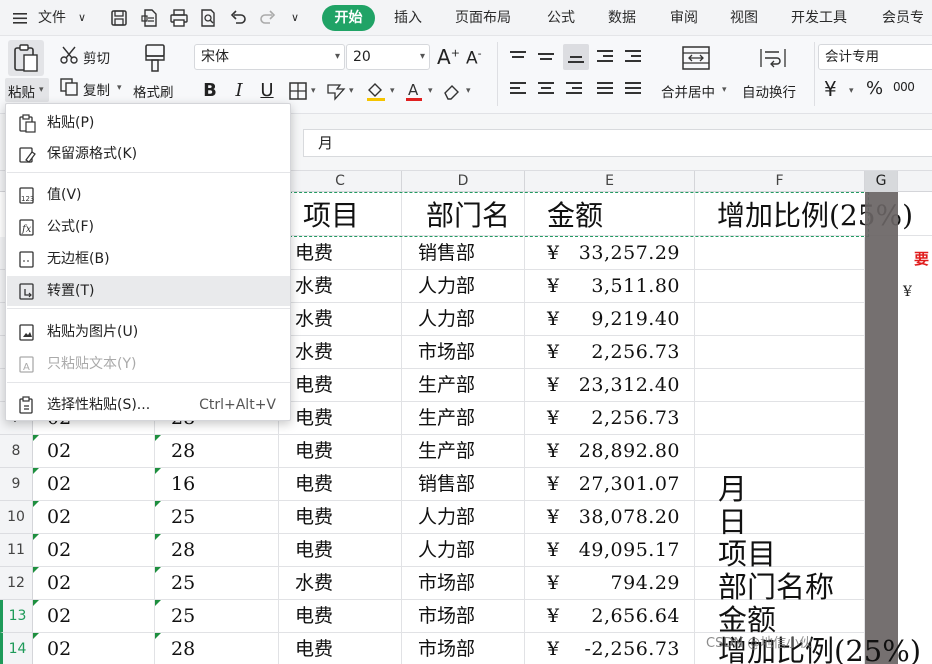 This screenshot has height=664, width=932. Describe the element at coordinates (610, 583) in the screenshot. I see `cell-amount: ¥794.29` at that location.